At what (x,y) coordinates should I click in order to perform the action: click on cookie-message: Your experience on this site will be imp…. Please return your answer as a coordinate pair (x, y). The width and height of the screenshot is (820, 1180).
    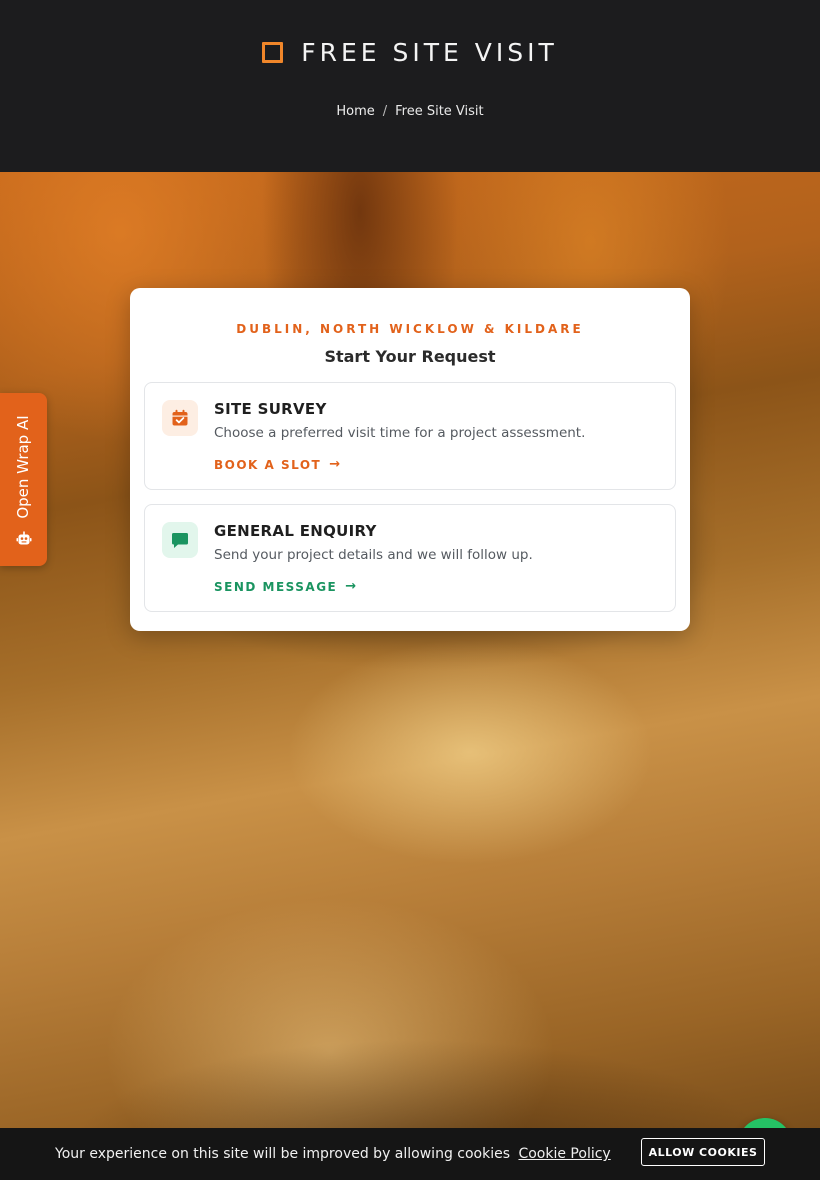
    Looking at the image, I should click on (333, 1154).